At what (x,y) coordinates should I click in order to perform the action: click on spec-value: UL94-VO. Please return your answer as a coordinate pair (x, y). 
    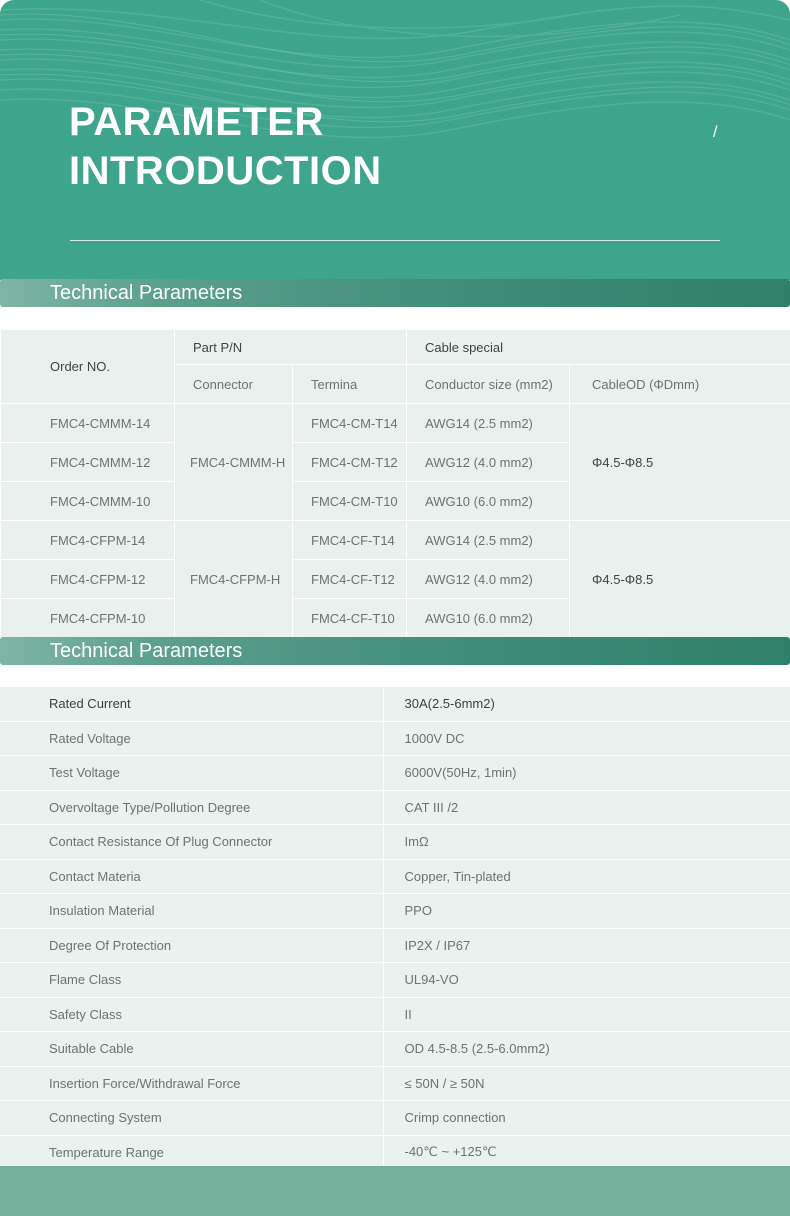
    Looking at the image, I should click on (586, 980).